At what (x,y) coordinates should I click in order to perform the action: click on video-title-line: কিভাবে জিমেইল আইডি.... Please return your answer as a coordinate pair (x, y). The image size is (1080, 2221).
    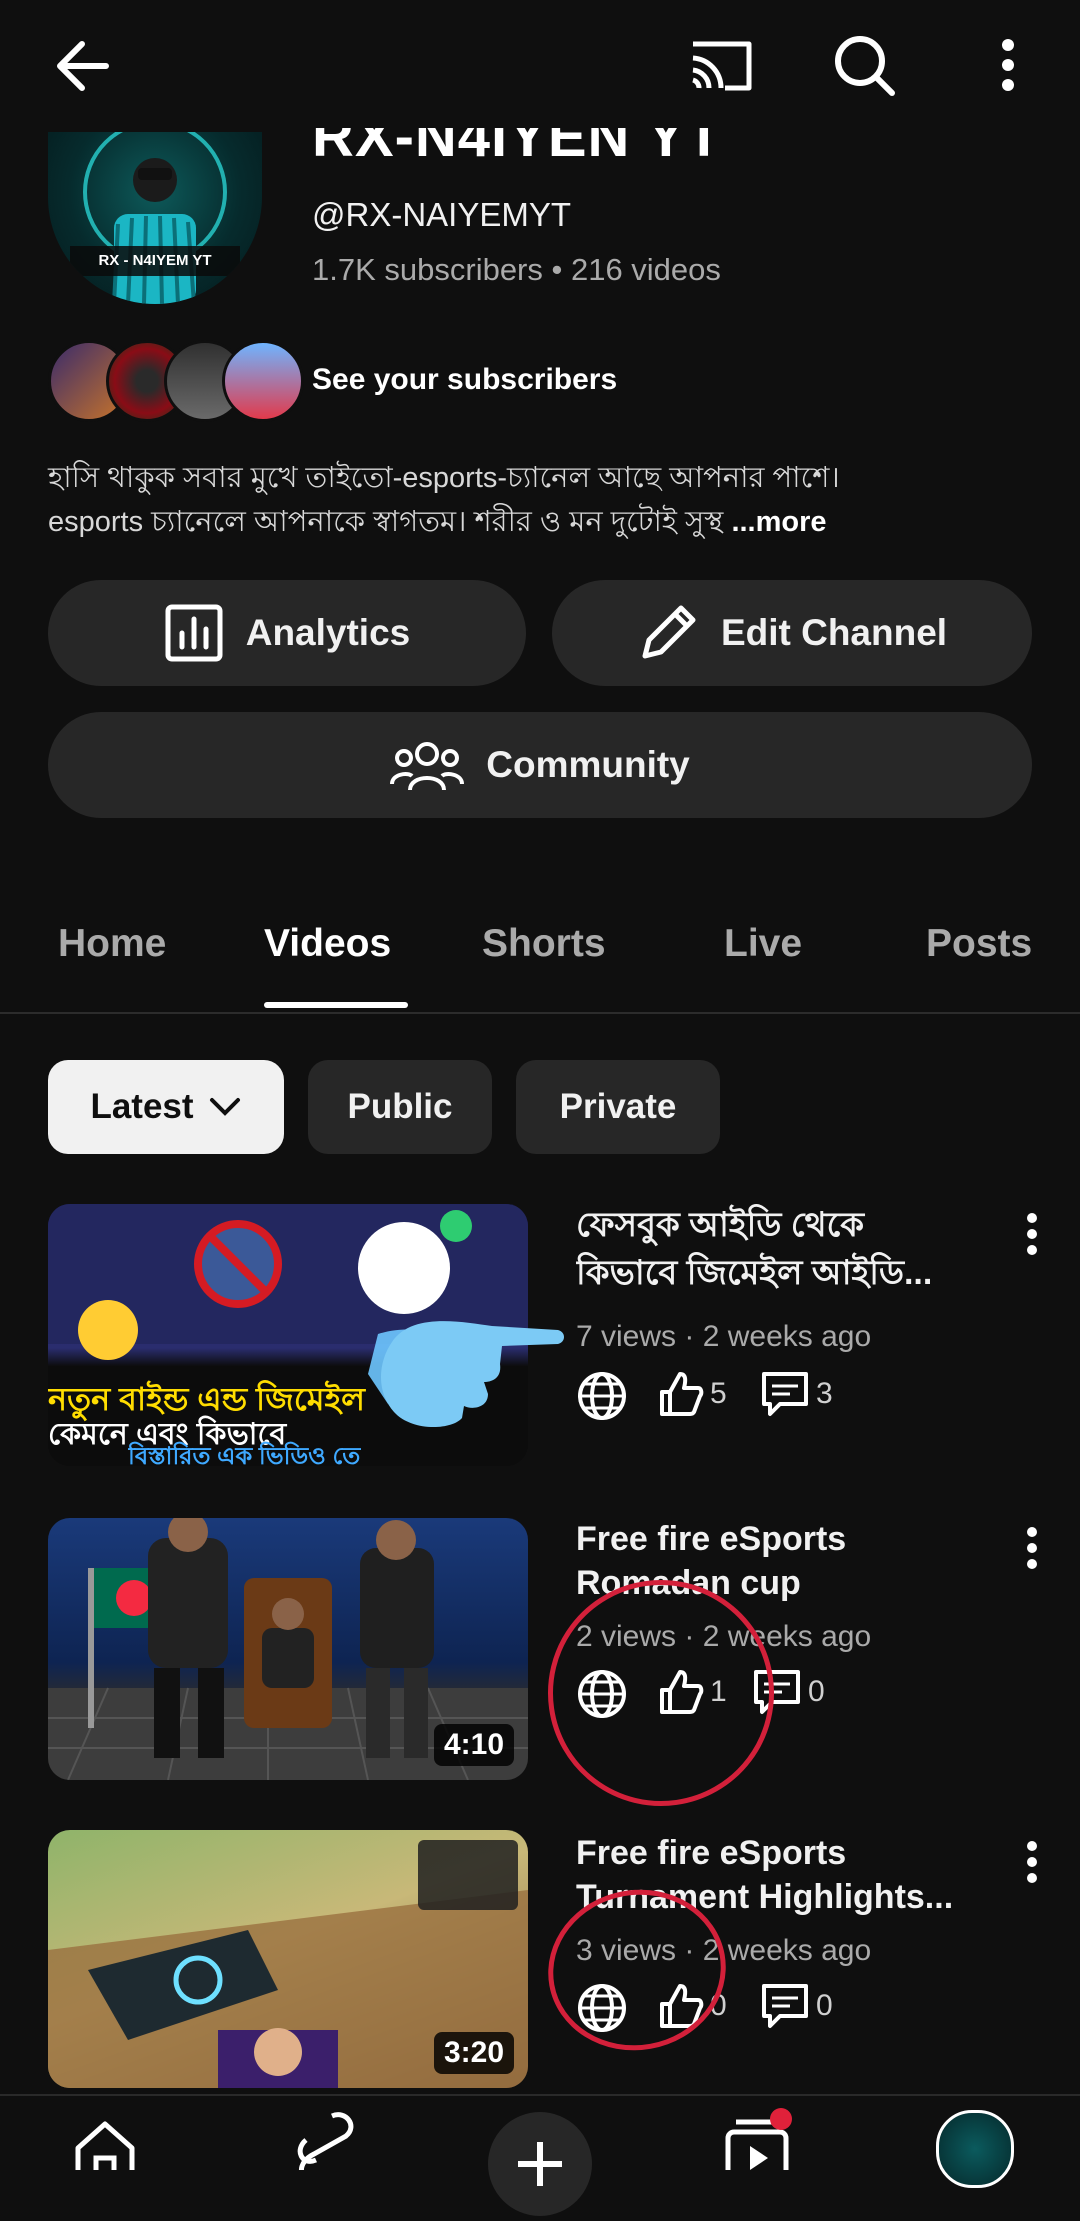
    Looking at the image, I should click on (796, 1273).